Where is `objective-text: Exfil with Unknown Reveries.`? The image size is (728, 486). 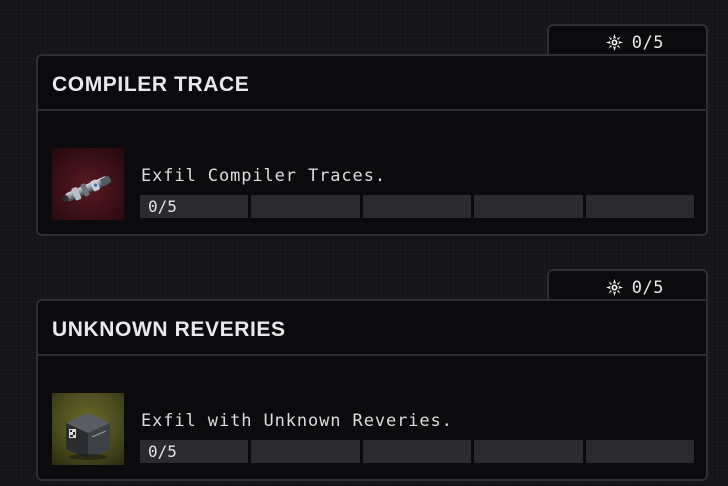
objective-text: Exfil with Unknown Reveries. is located at coordinates (297, 421).